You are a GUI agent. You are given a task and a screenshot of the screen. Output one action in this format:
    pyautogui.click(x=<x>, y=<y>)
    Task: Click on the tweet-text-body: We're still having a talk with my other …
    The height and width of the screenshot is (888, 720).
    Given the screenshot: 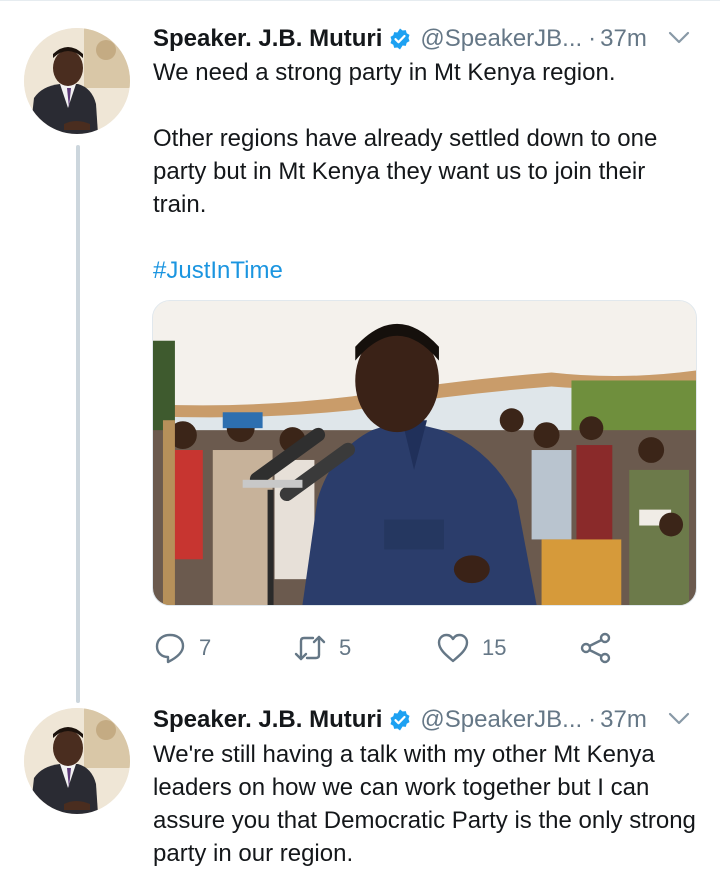 What is the action you would take?
    pyautogui.click(x=424, y=804)
    